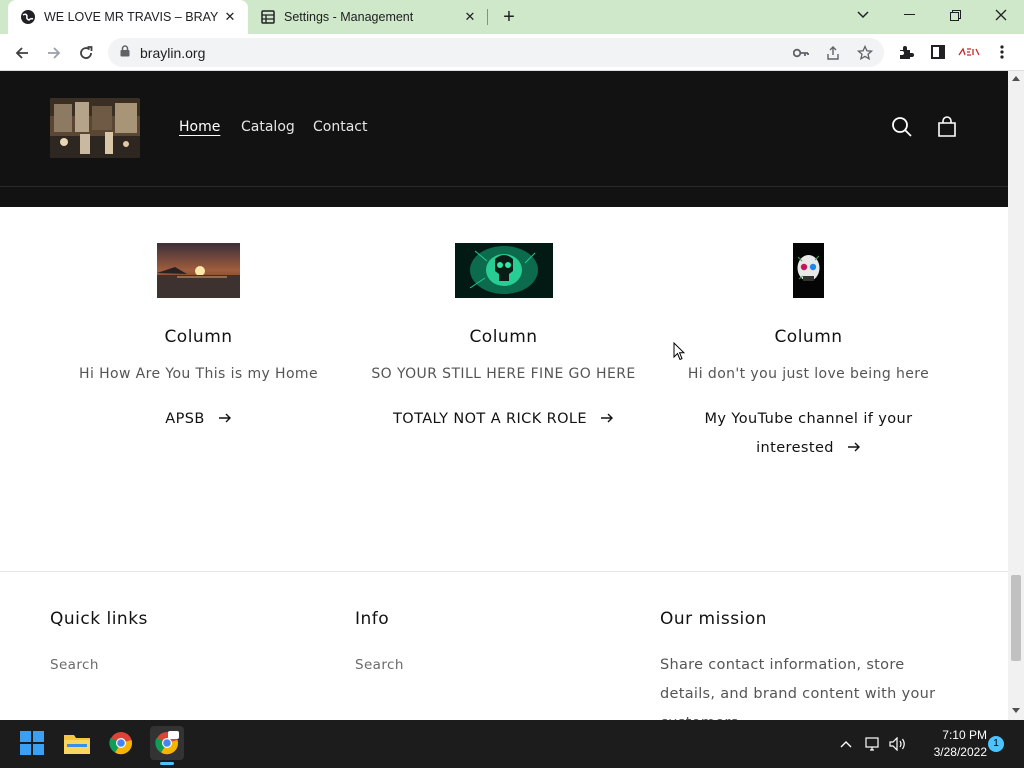  What do you see at coordinates (349, 17) in the screenshot?
I see `tab-title: Settings - Management` at bounding box center [349, 17].